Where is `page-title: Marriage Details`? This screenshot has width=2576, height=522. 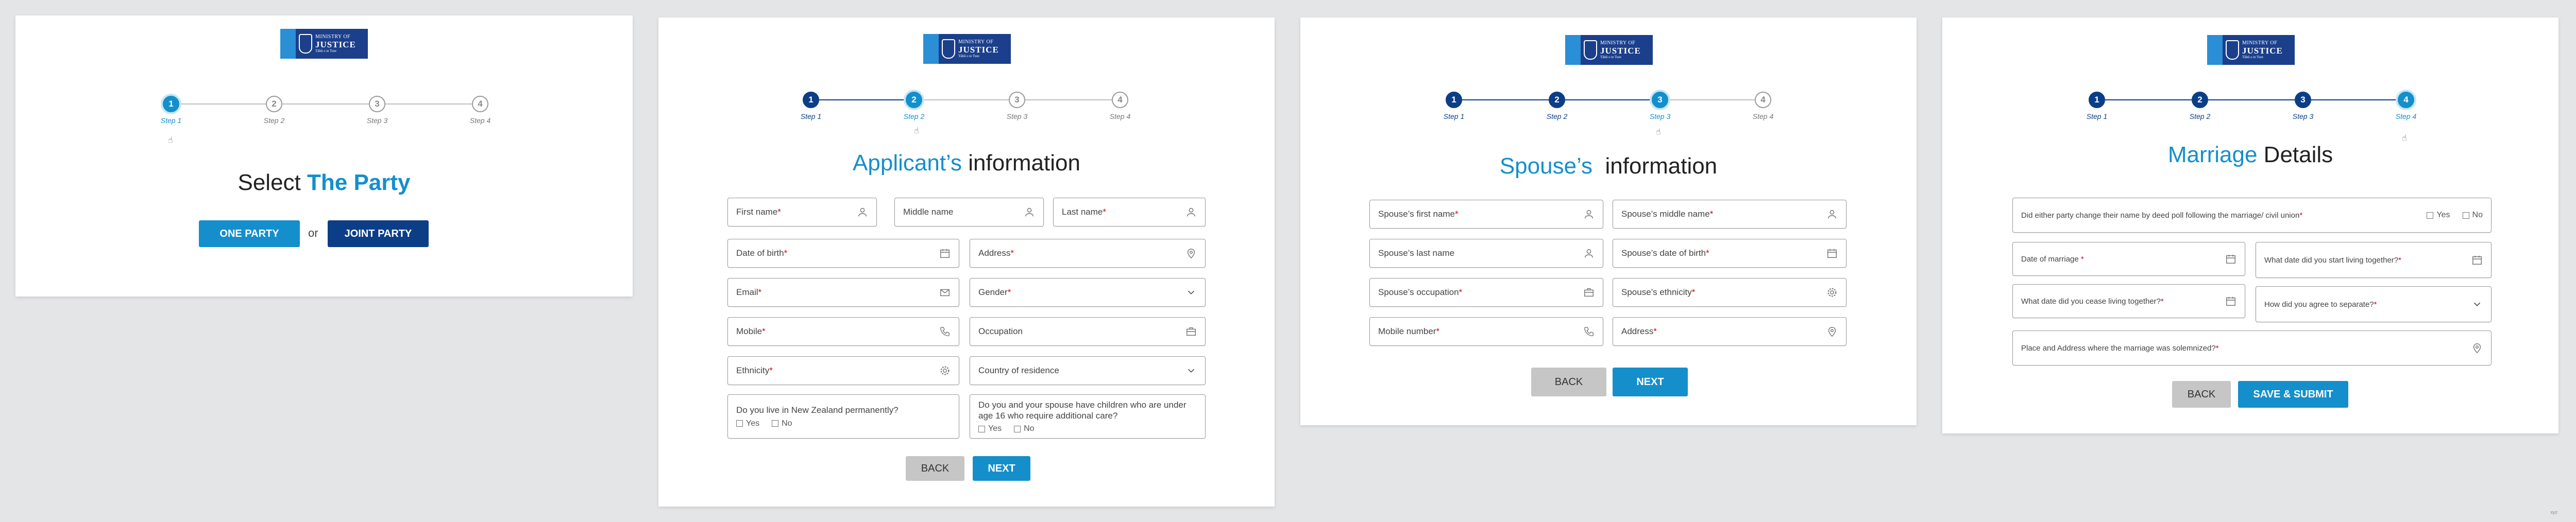 page-title: Marriage Details is located at coordinates (2250, 154).